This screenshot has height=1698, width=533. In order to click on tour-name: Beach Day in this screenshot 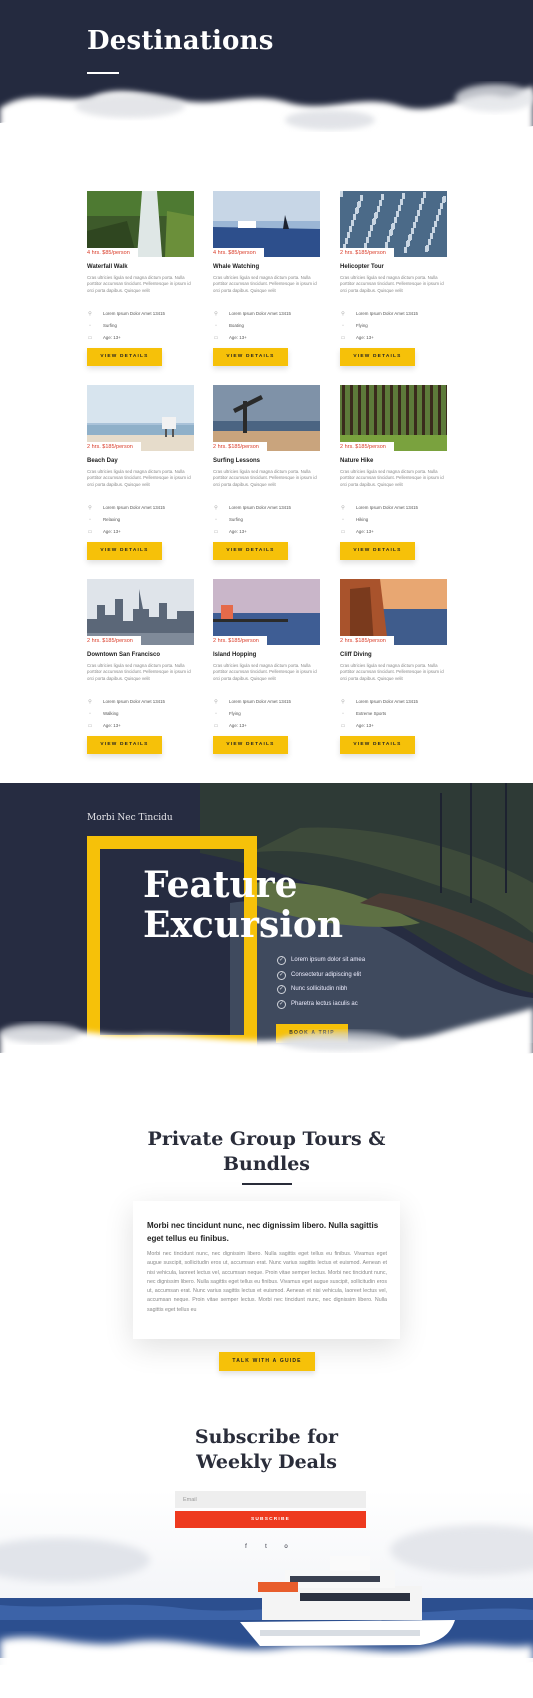, I will do `click(102, 461)`.